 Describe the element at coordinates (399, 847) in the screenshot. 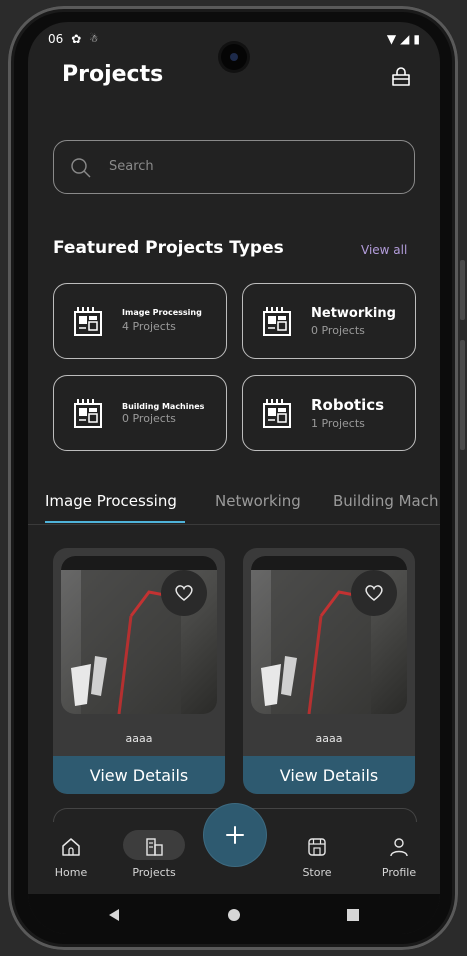

I see `profile-icon` at that location.